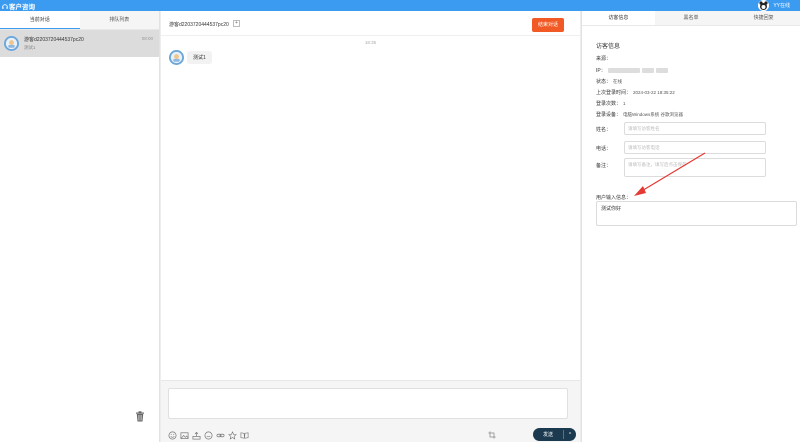 This screenshot has width=800, height=442. I want to click on panda-avatar-icon, so click(764, 5).